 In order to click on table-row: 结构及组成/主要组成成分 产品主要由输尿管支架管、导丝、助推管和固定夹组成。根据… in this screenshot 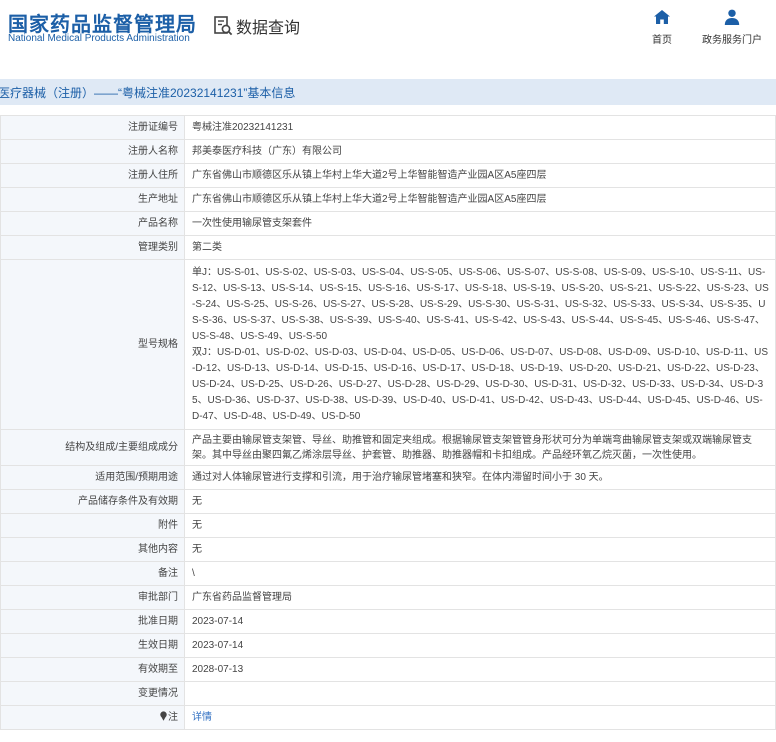, I will do `click(388, 447)`.